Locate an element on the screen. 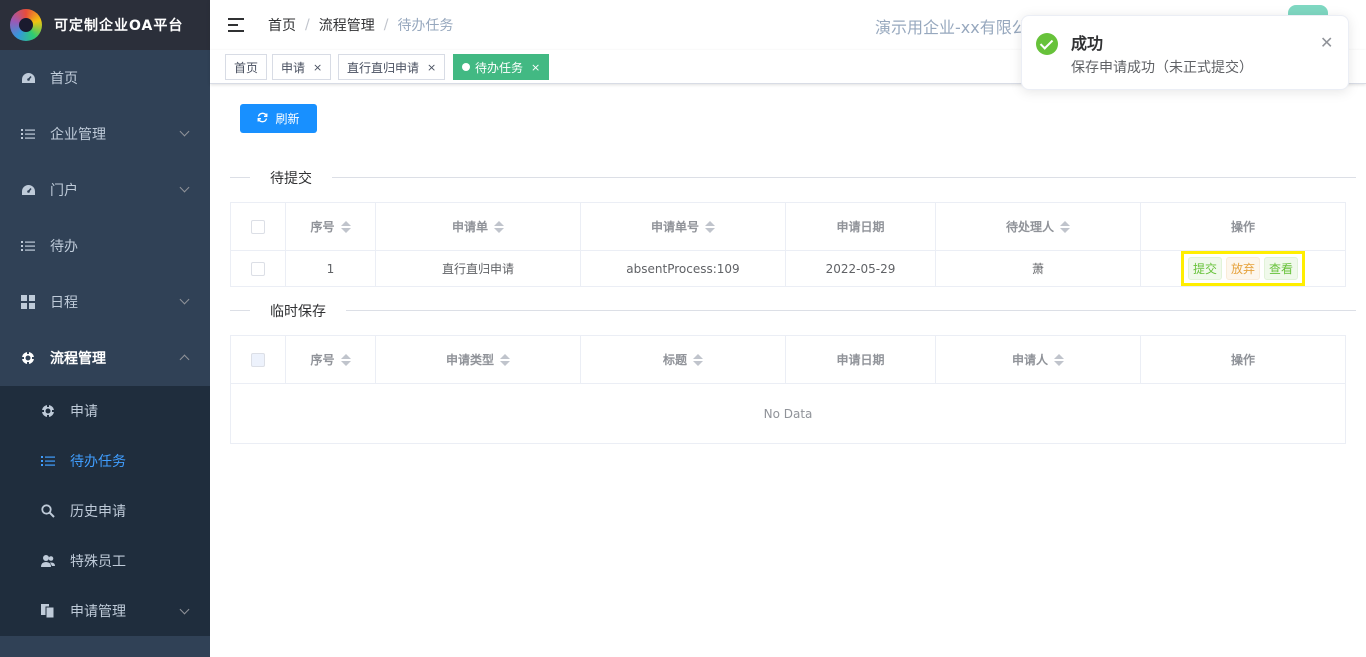 The image size is (1366, 657). tag-direct-return: 直行直归申请 × is located at coordinates (392, 67).